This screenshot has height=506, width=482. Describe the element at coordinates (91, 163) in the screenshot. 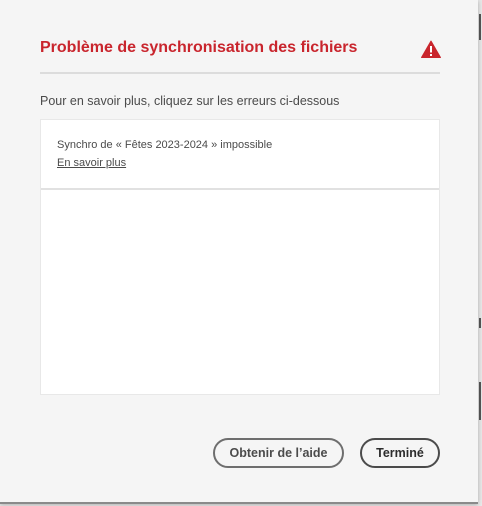

I see `learn-more-link: En savoir plus` at that location.